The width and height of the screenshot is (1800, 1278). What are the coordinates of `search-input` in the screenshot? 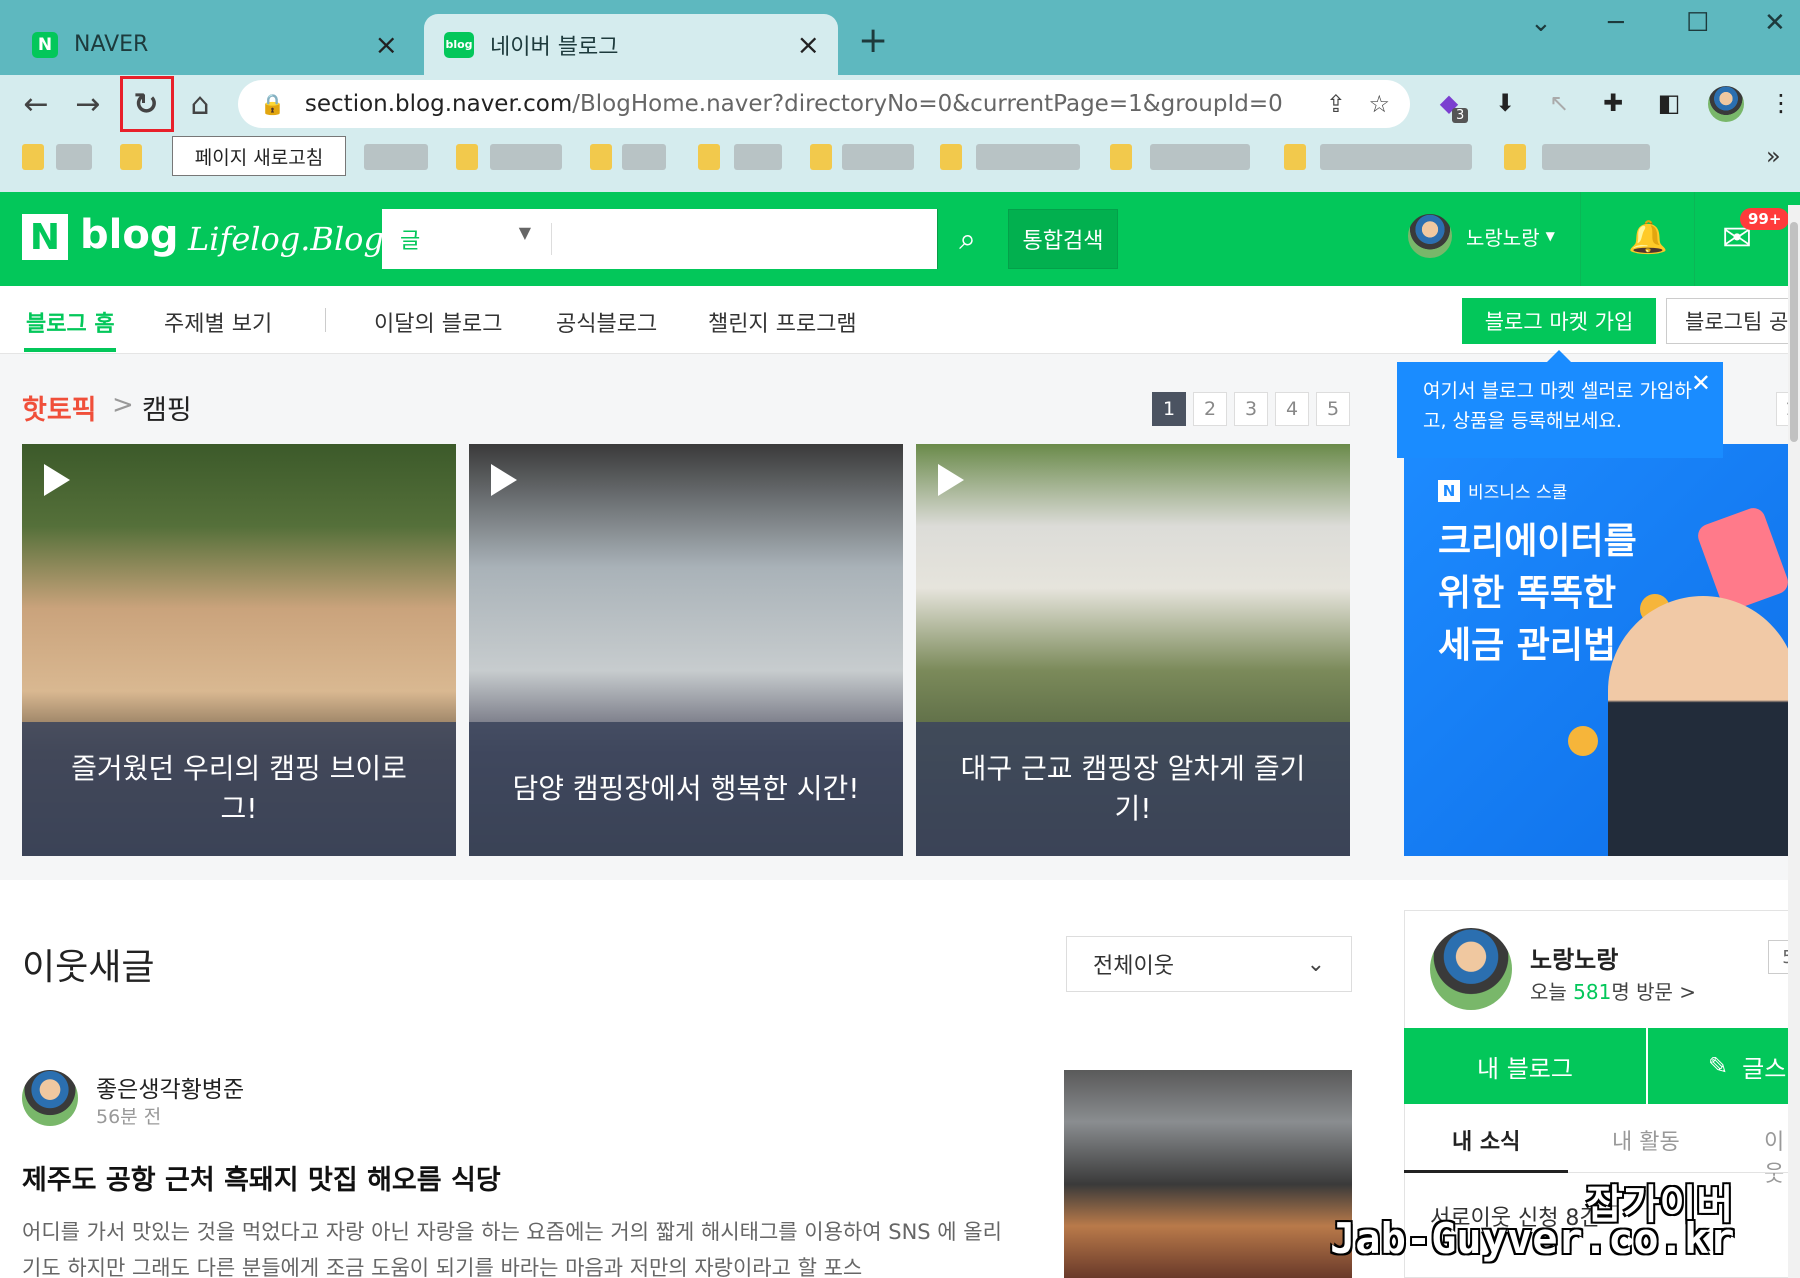 It's located at (744, 239).